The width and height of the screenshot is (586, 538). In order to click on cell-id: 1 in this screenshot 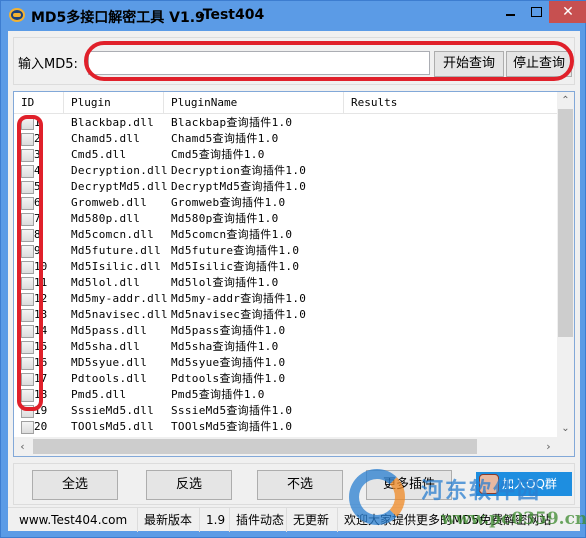, I will do `click(37, 122)`.